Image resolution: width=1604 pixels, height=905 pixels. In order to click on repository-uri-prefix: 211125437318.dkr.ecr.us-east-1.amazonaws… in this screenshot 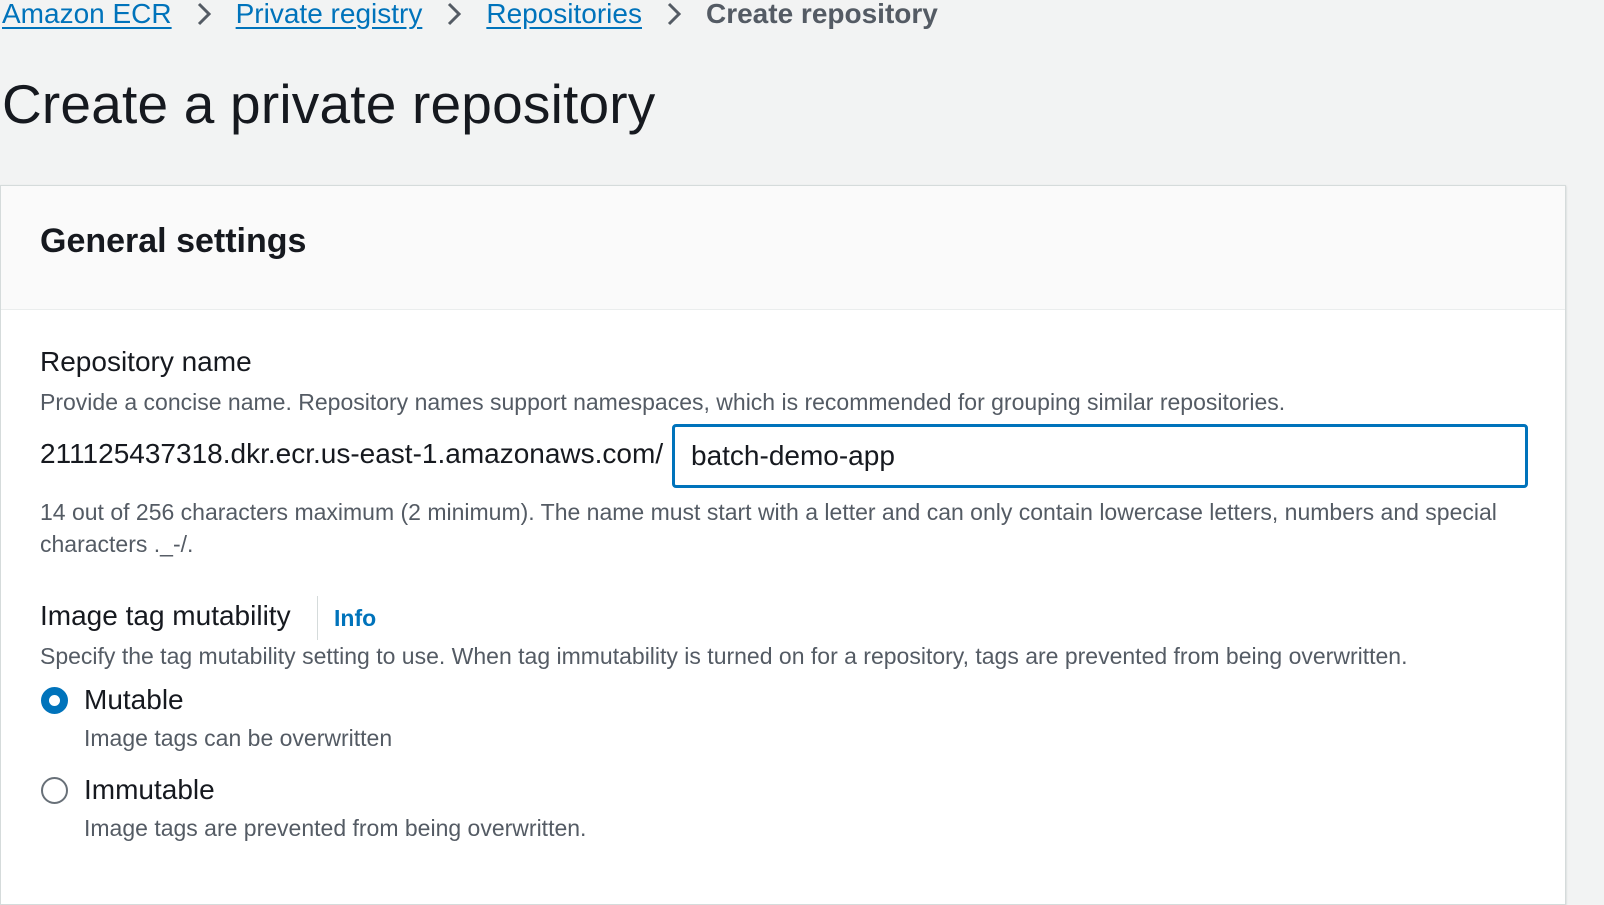, I will do `click(352, 453)`.